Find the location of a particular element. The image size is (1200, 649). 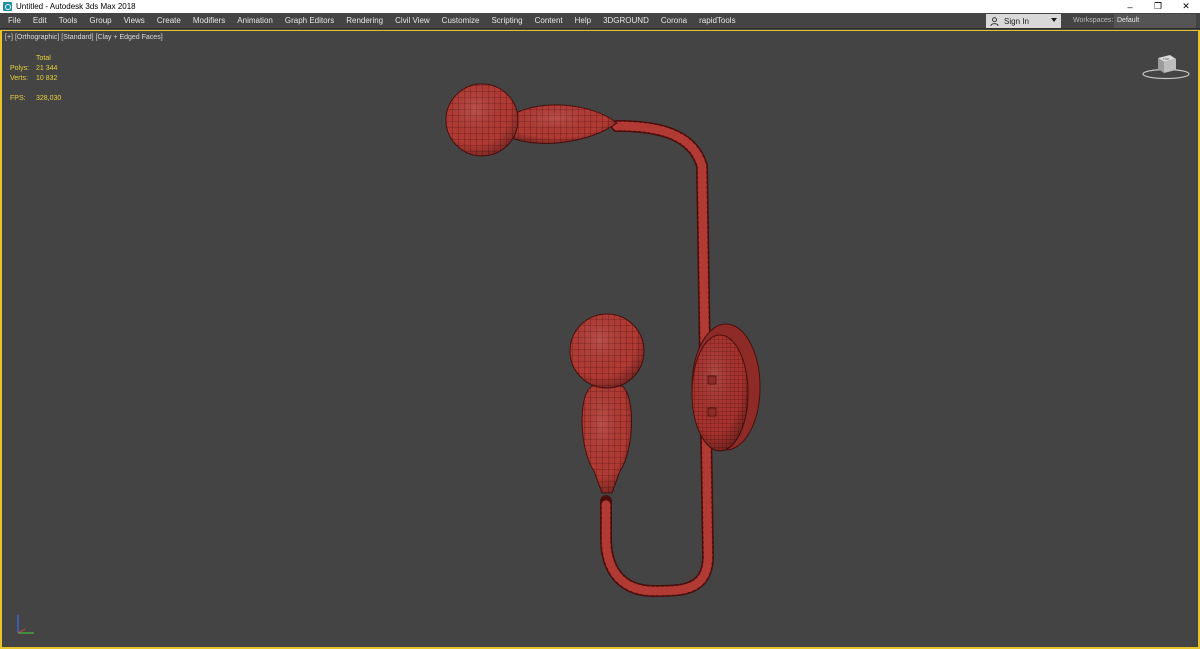

sign-in-label: Sign In is located at coordinates (1016, 21).